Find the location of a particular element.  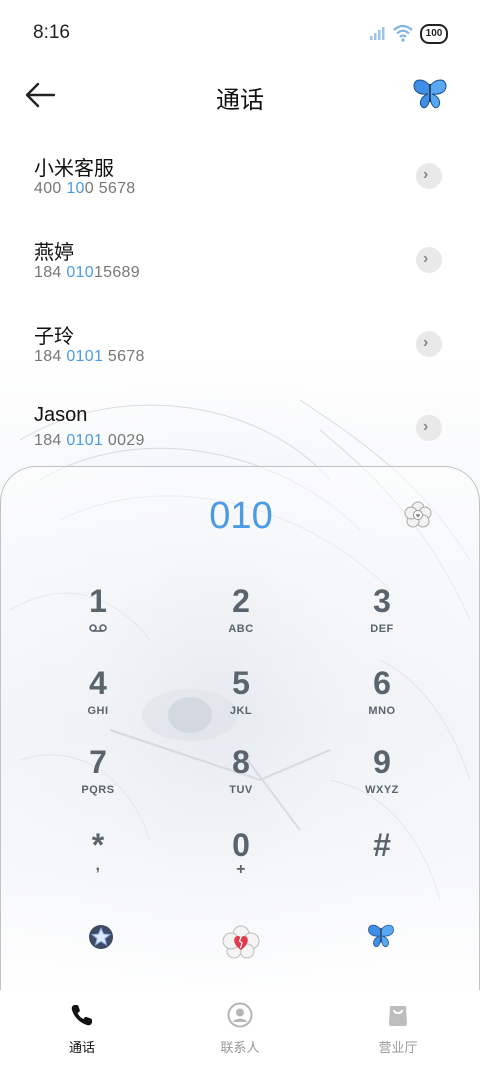

key-letters: JKL is located at coordinates (241, 711).